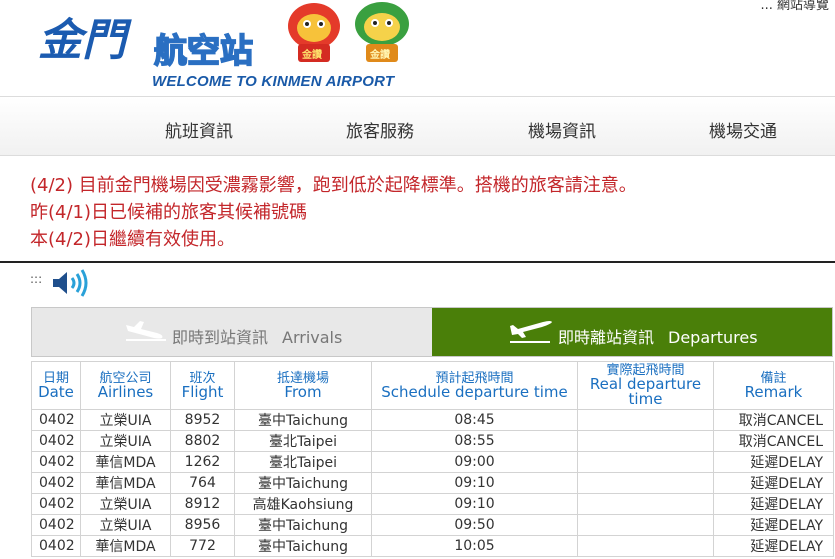 Image resolution: width=835 pixels, height=559 pixels. I want to click on col-date: 日期 Date, so click(56, 385).